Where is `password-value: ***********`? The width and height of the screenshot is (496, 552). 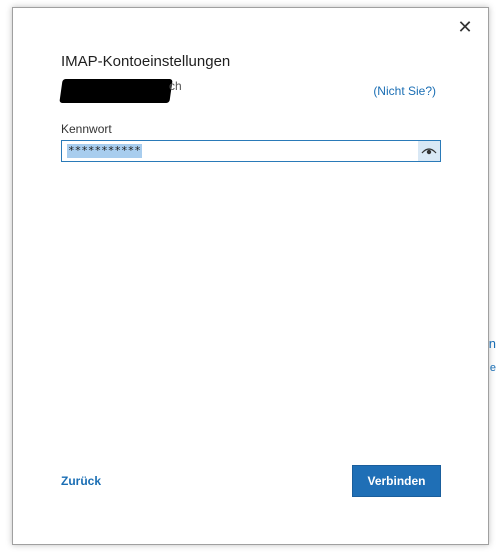 password-value: *********** is located at coordinates (104, 151).